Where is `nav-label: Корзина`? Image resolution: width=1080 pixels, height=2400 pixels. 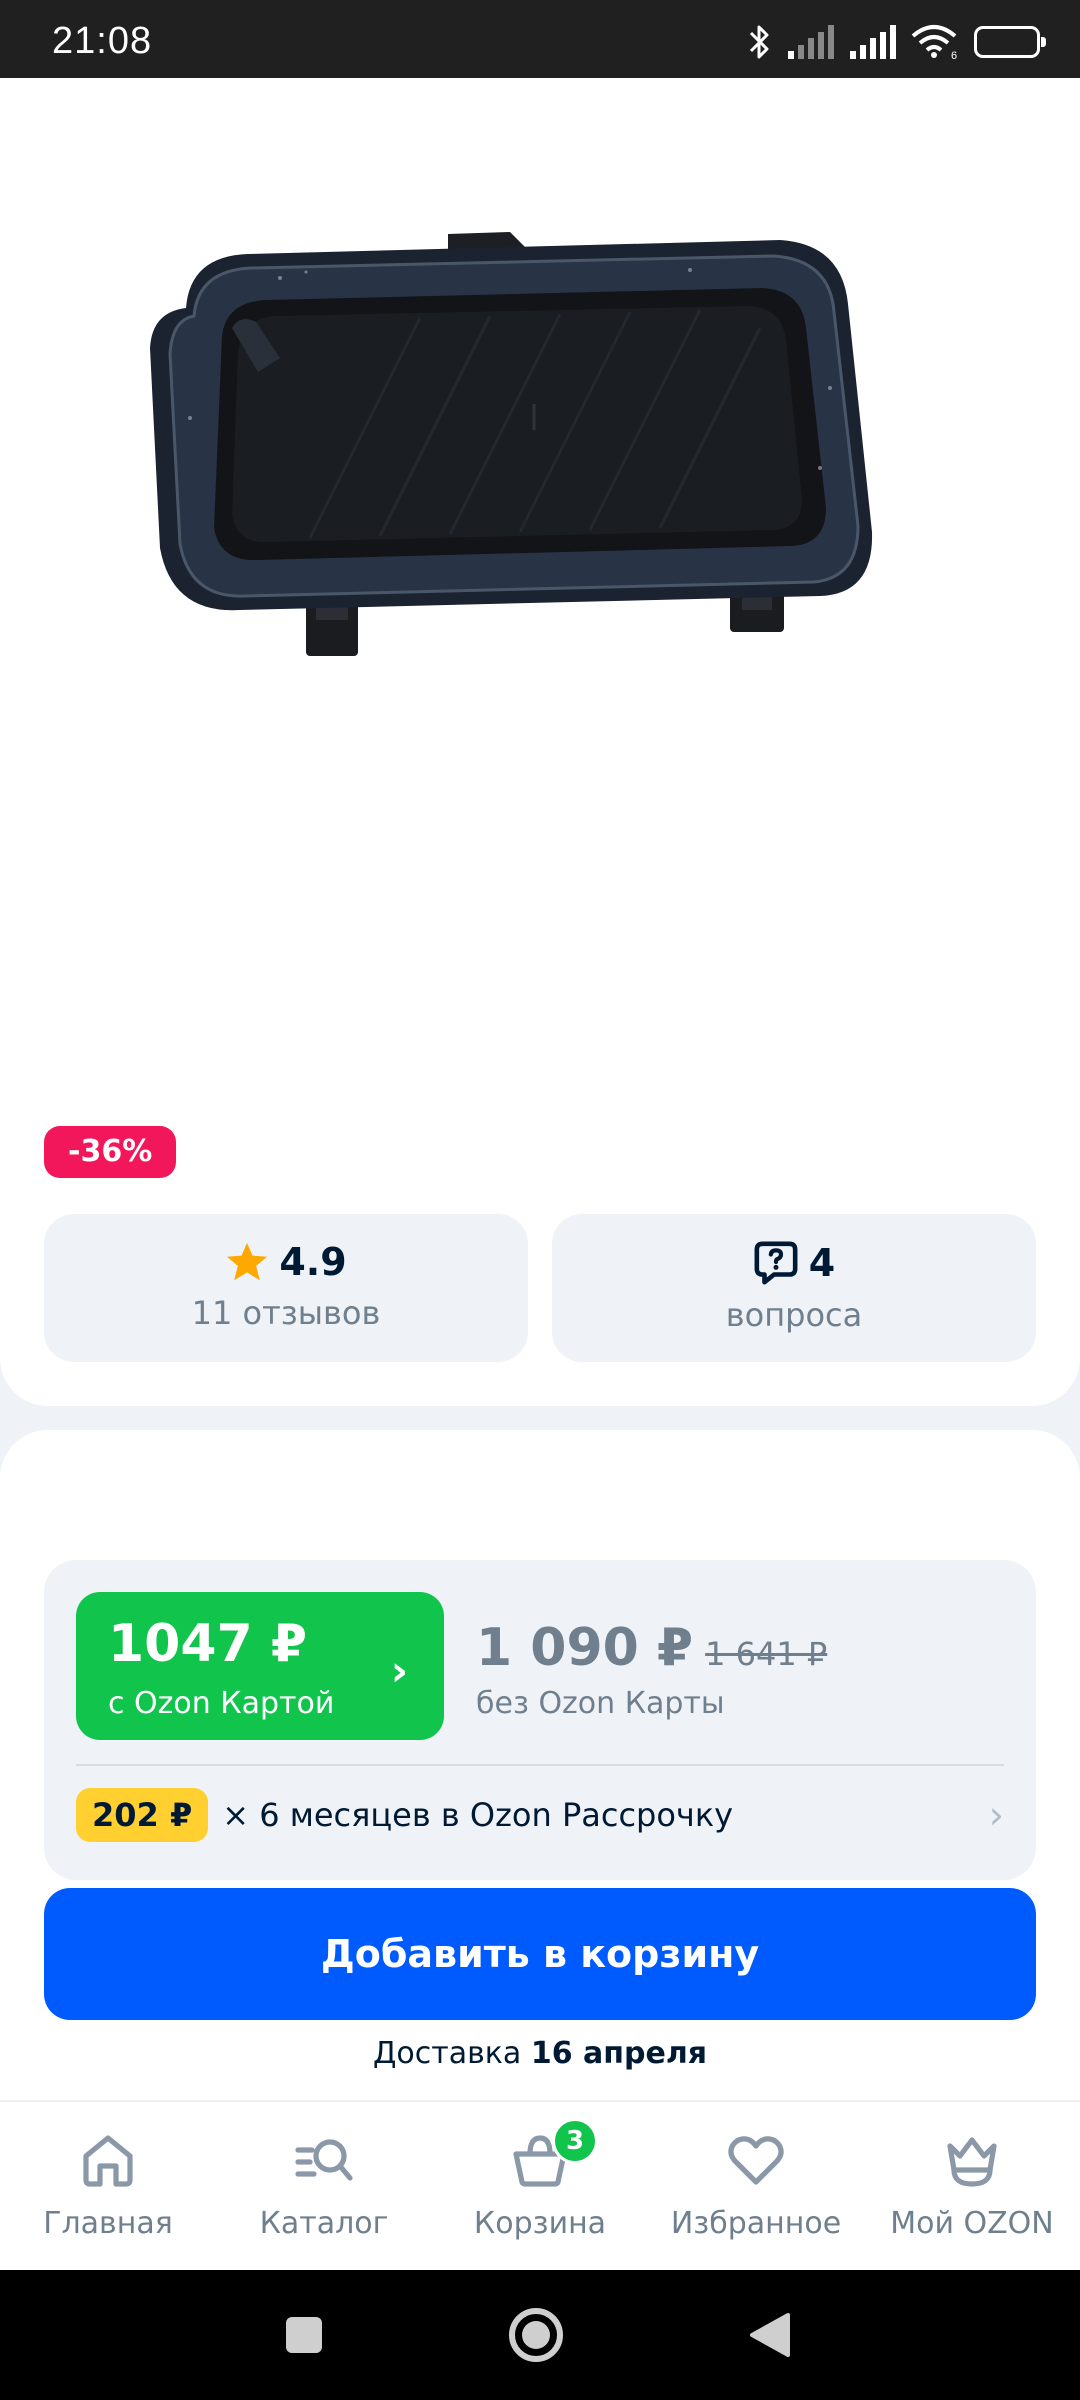 nav-label: Корзина is located at coordinates (540, 2223).